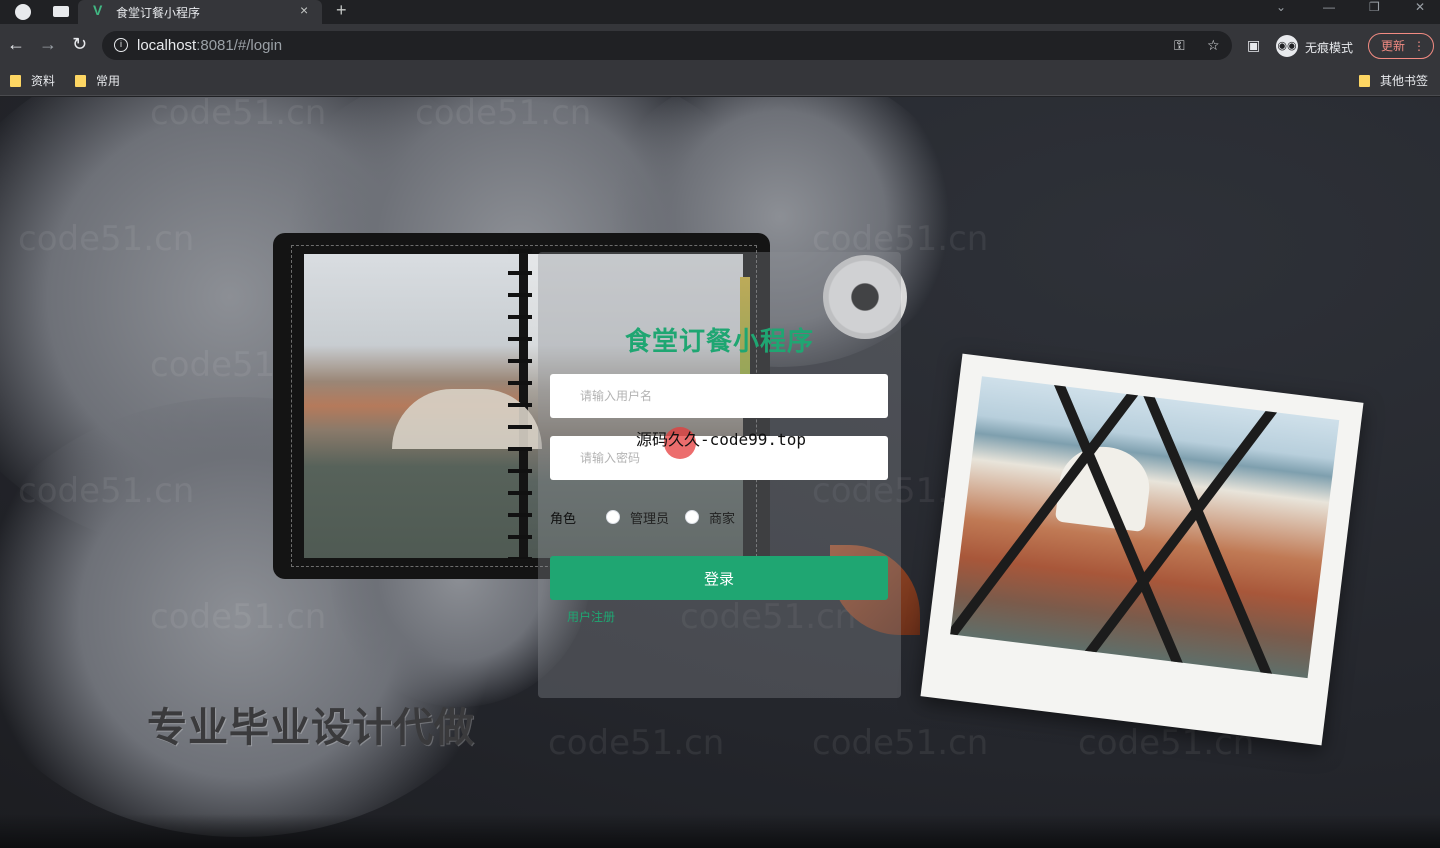 The height and width of the screenshot is (848, 1440). I want to click on site-info-icon: i, so click(121, 45).